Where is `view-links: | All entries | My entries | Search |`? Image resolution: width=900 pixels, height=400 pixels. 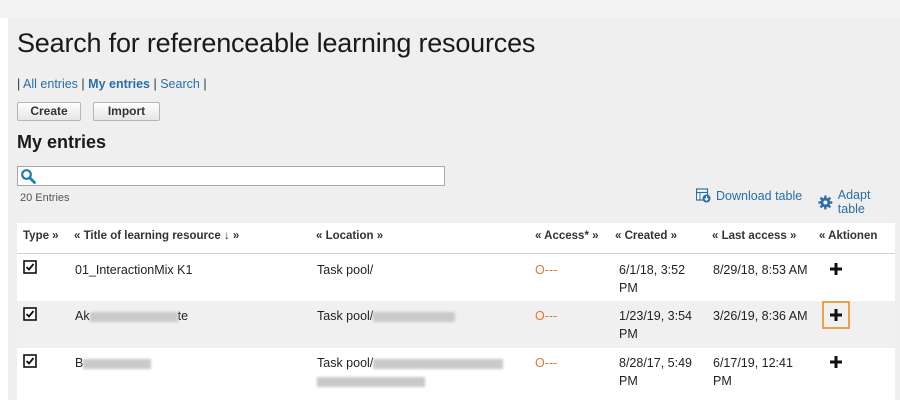
view-links: | All entries | My entries | Search | is located at coordinates (112, 84).